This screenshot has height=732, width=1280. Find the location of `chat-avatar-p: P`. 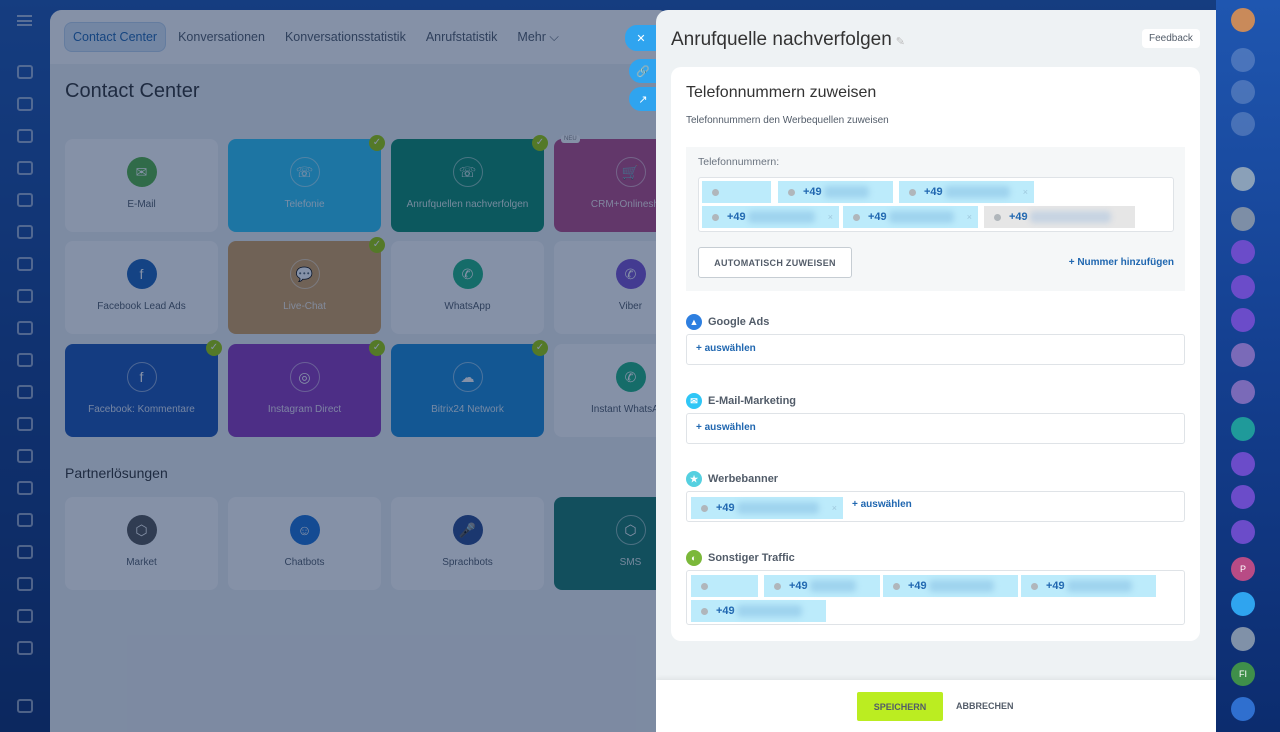

chat-avatar-p: P is located at coordinates (1243, 569).